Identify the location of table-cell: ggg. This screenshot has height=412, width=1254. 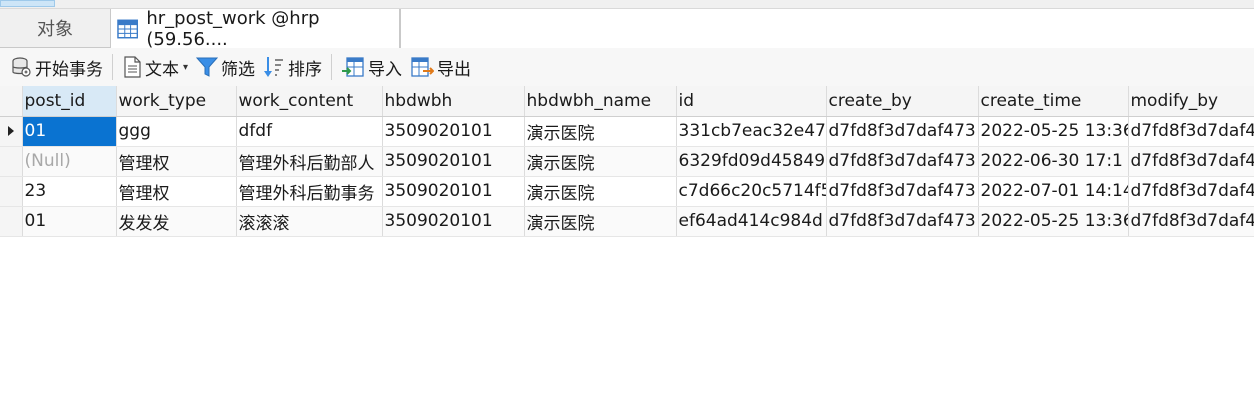
(176, 131).